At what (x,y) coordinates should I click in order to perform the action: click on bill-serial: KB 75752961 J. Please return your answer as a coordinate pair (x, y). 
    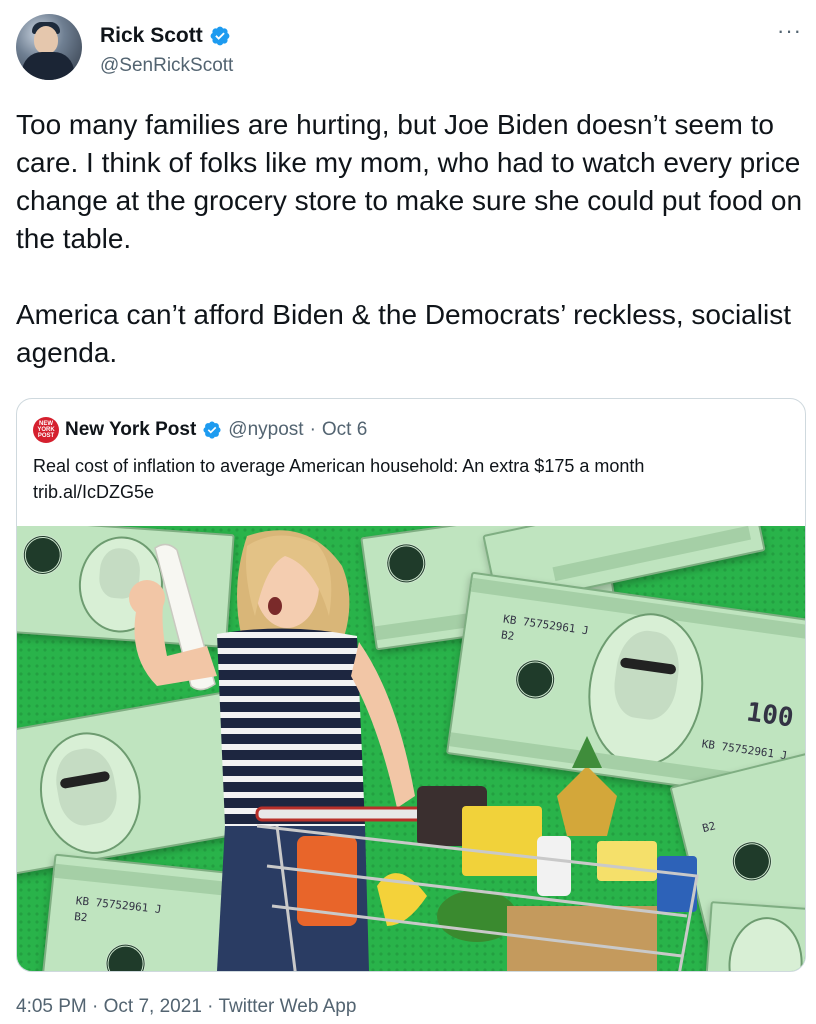
    Looking at the image, I should click on (546, 625).